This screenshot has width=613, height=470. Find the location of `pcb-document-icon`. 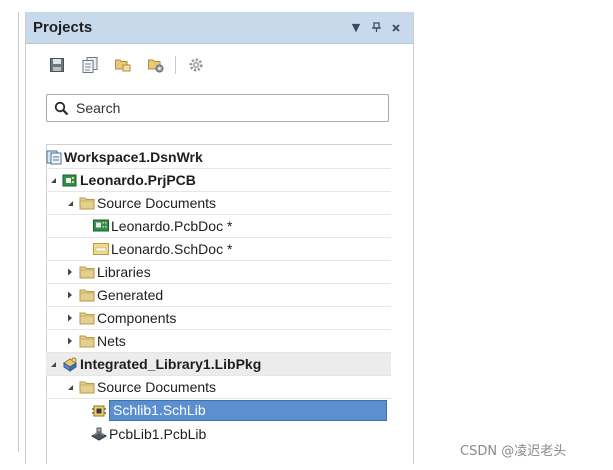

pcb-document-icon is located at coordinates (101, 226).